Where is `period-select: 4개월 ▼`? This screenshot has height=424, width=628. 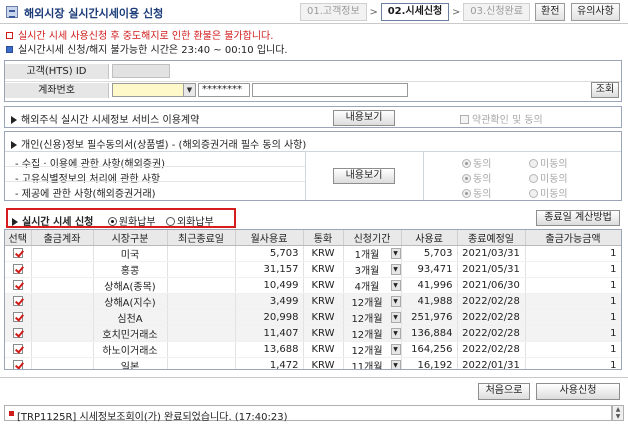 period-select: 4개월 ▼ is located at coordinates (372, 286).